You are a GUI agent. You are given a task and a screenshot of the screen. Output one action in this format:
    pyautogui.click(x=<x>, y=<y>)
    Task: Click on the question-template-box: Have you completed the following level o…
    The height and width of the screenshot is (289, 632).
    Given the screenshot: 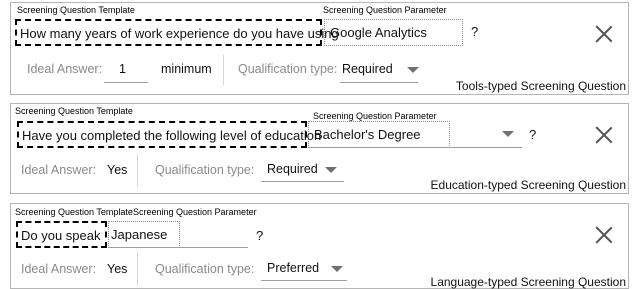 What is the action you would take?
    pyautogui.click(x=169, y=134)
    